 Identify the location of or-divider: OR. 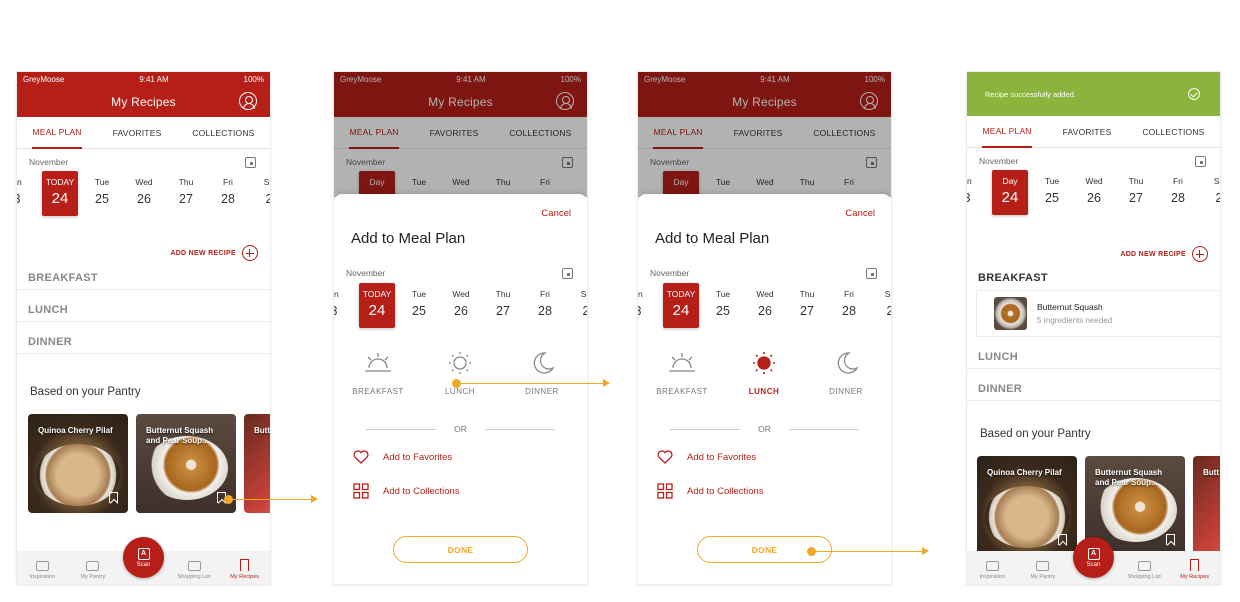
(764, 429).